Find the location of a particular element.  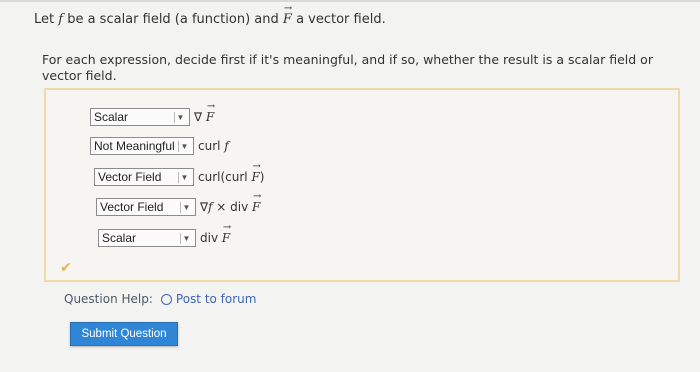

question-help: Question Help: Post to forum is located at coordinates (160, 299).